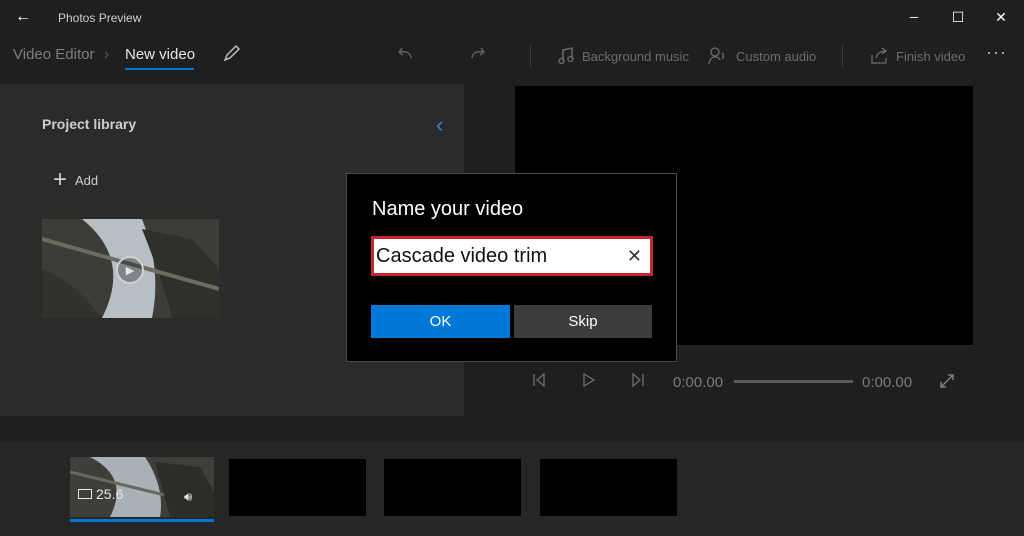 This screenshot has height=536, width=1024. I want to click on add-label: Add, so click(87, 180).